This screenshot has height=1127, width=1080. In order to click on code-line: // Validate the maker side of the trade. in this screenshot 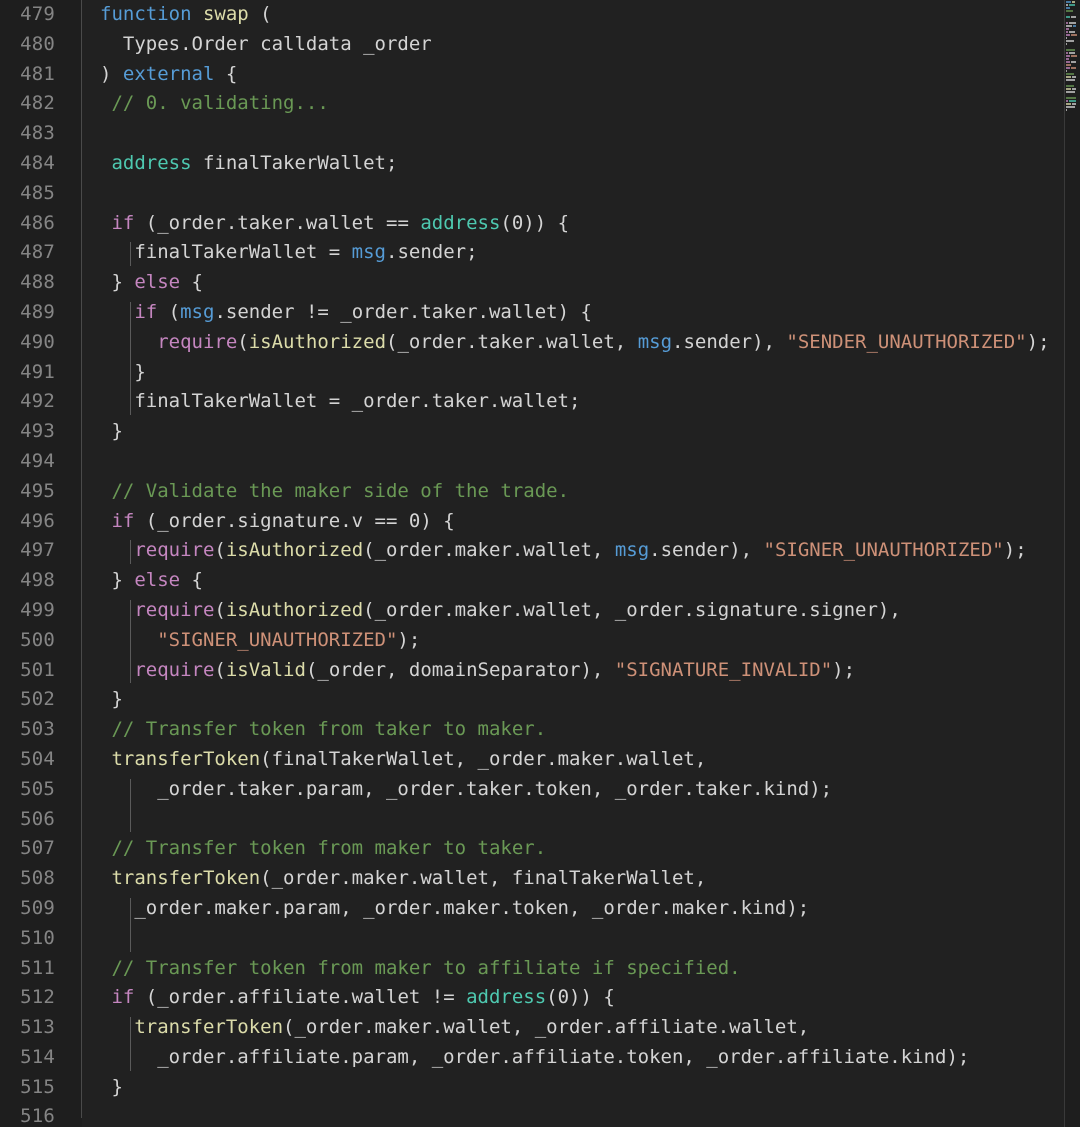, I will do `click(590, 492)`.